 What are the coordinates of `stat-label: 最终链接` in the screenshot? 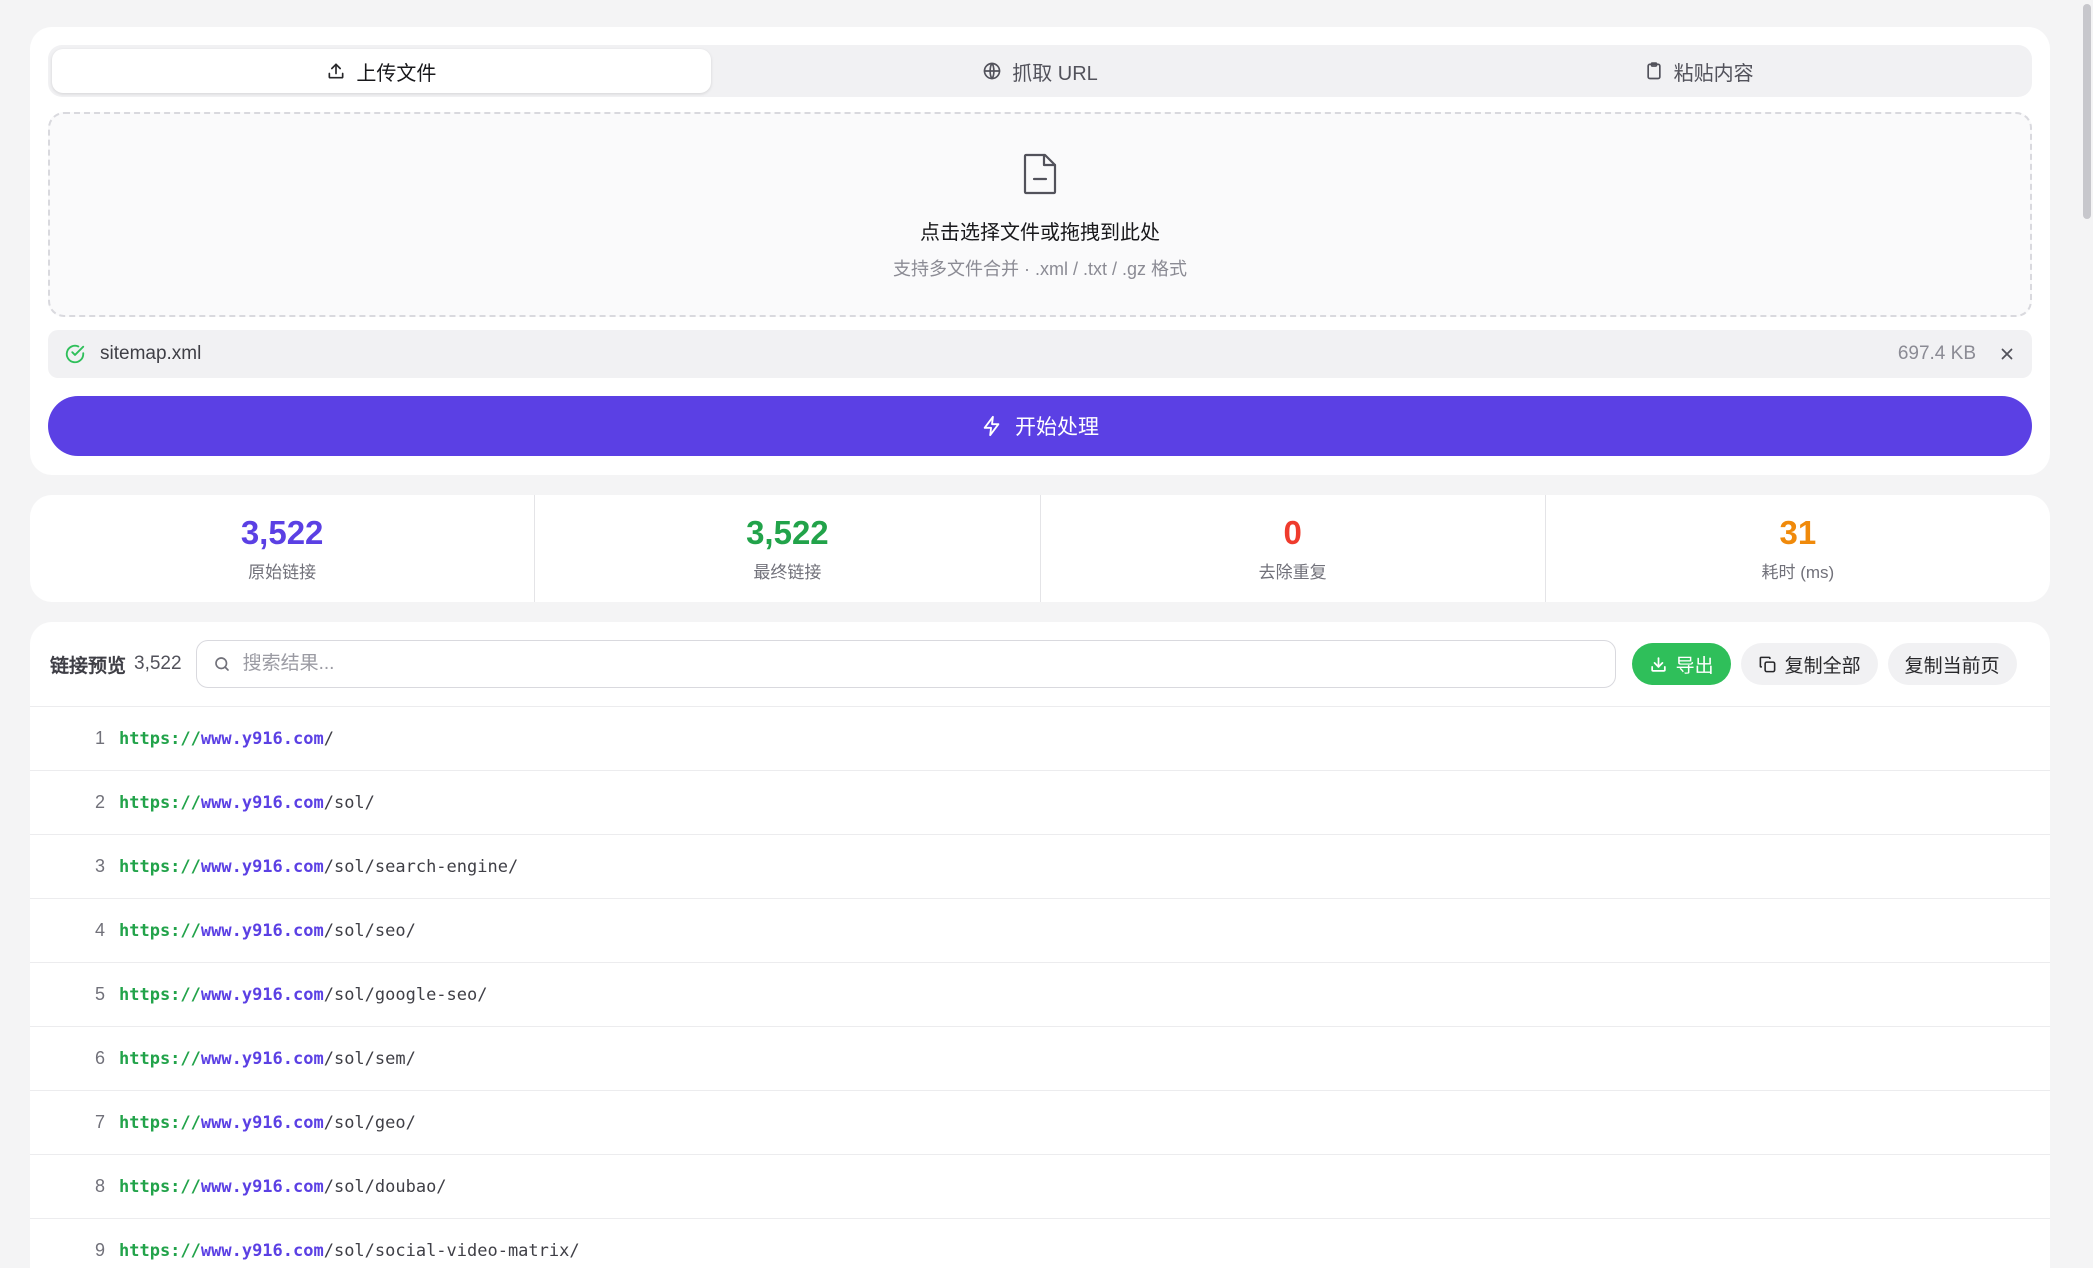 It's located at (787, 572).